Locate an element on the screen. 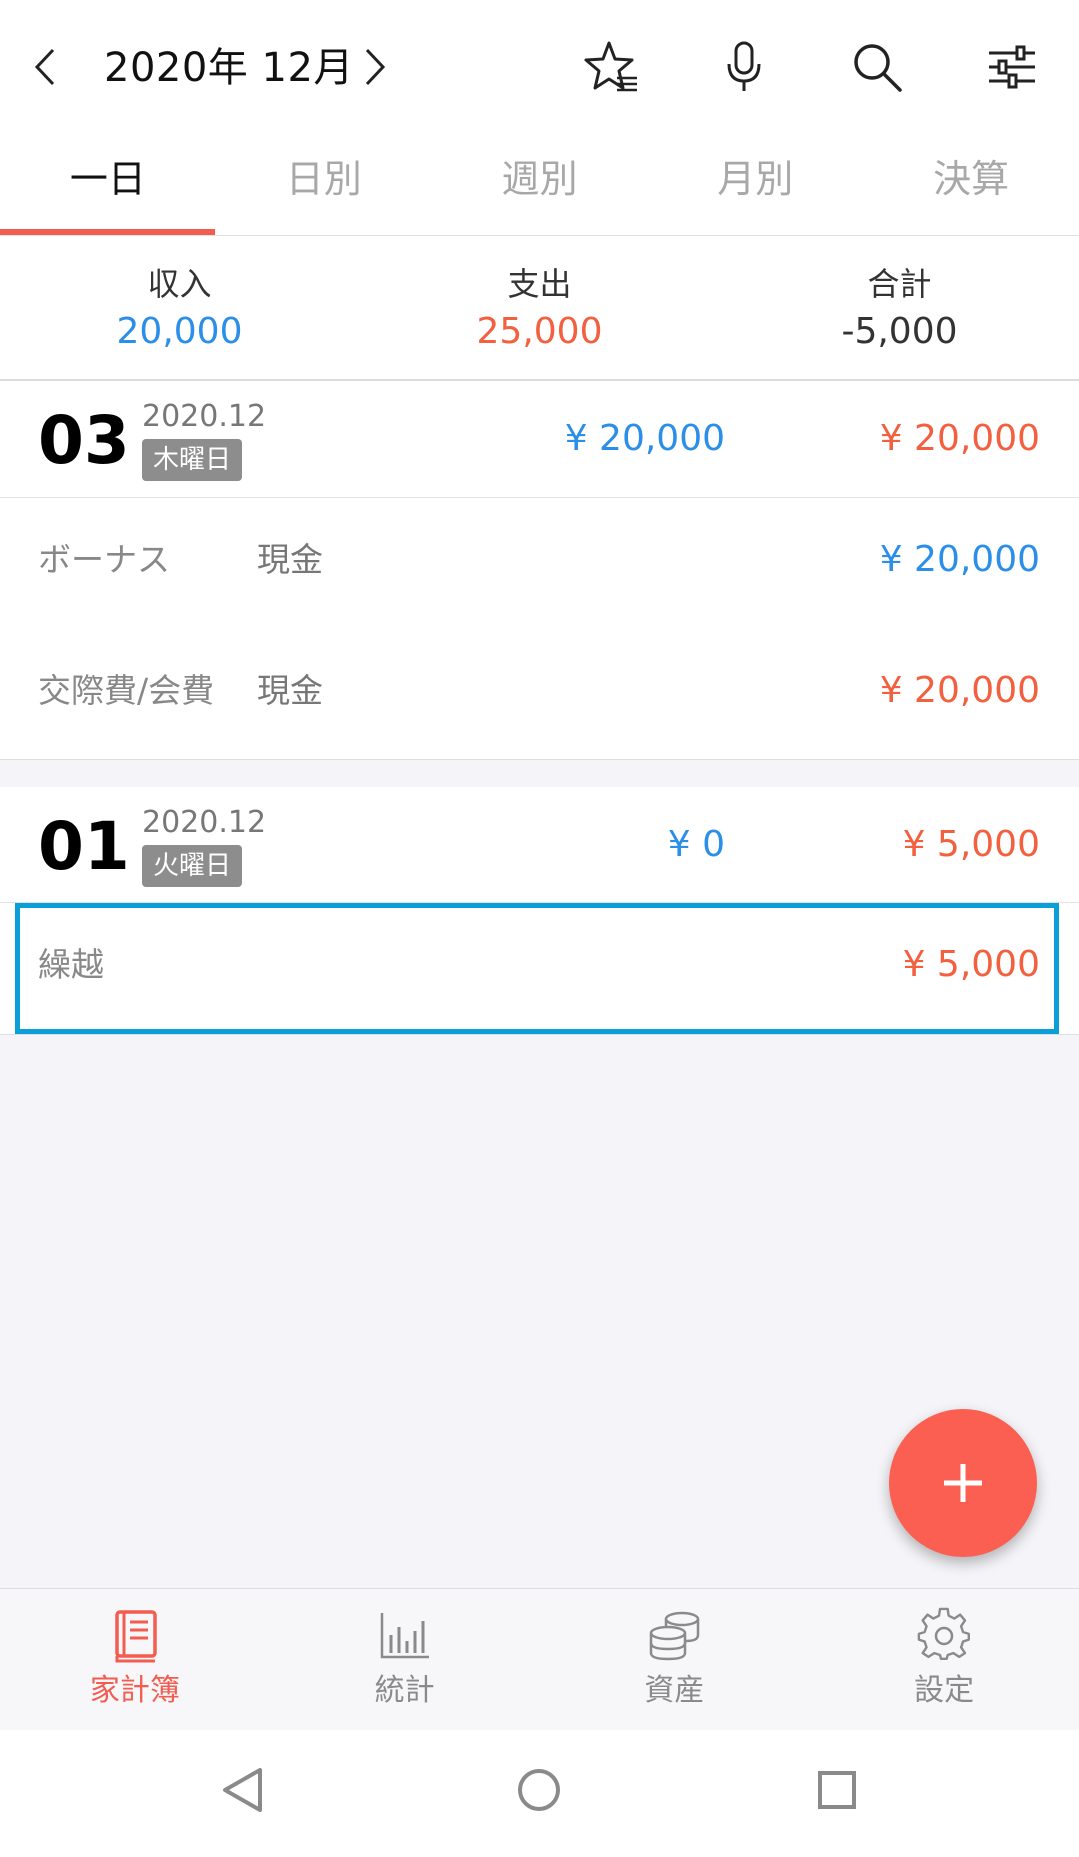  view-tabs: 一日 日別 週別 月別 決算 is located at coordinates (539, 184).